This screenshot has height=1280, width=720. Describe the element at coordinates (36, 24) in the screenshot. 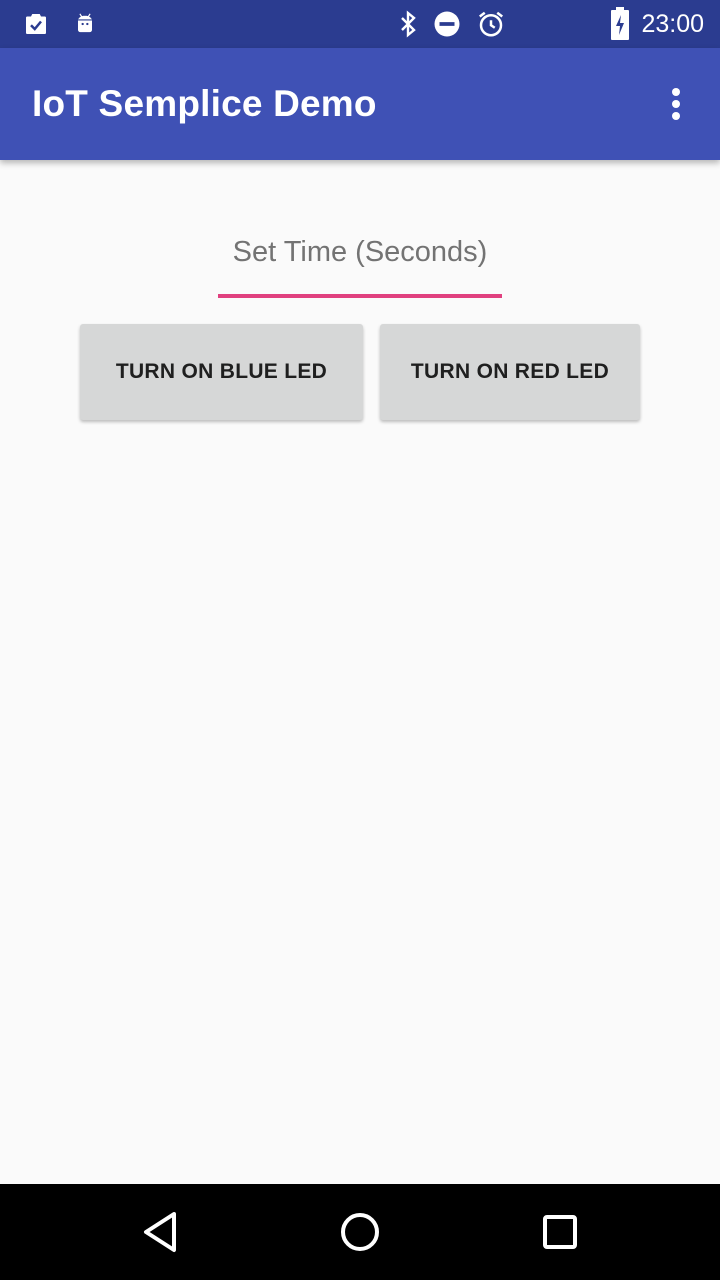

I see `clipboard-check-icon` at that location.